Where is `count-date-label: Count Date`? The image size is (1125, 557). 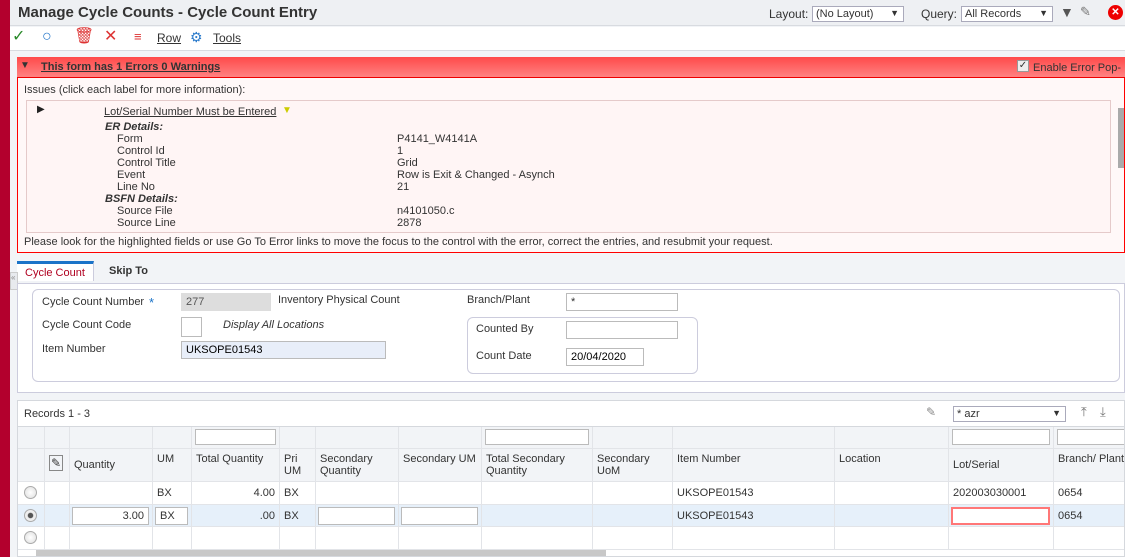 count-date-label: Count Date is located at coordinates (504, 356).